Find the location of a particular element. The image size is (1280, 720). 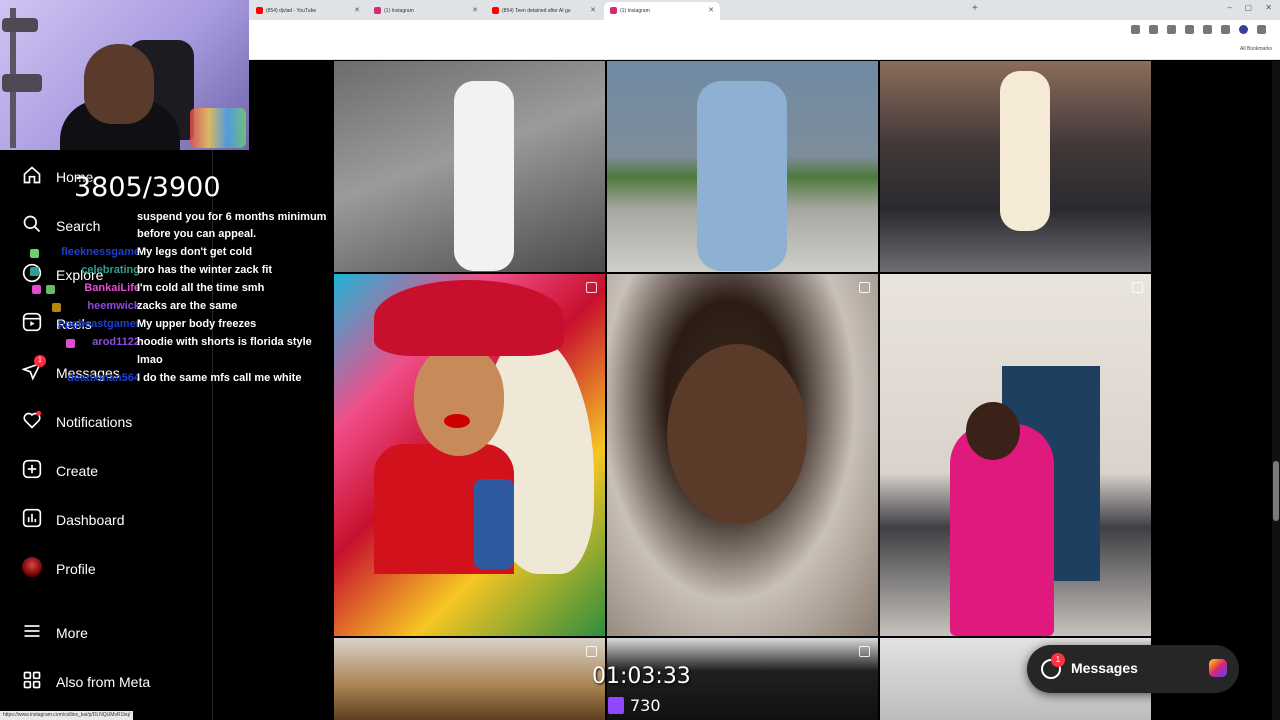

chat-message: My legs don't get cold is located at coordinates (195, 252).